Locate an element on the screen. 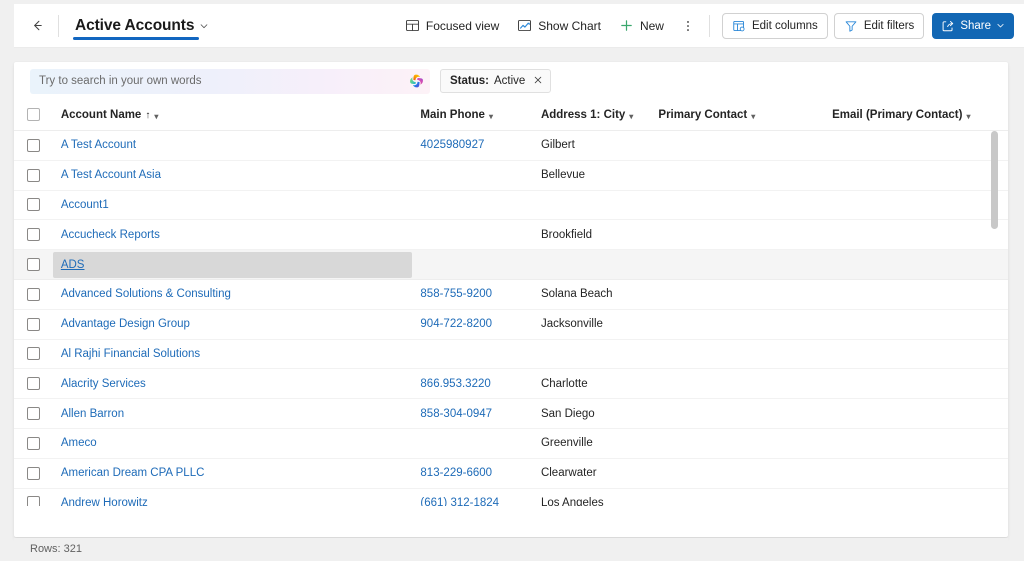 The width and height of the screenshot is (1024, 561). column-header-primary-contact: Primary Contact ▾ is located at coordinates (737, 115).